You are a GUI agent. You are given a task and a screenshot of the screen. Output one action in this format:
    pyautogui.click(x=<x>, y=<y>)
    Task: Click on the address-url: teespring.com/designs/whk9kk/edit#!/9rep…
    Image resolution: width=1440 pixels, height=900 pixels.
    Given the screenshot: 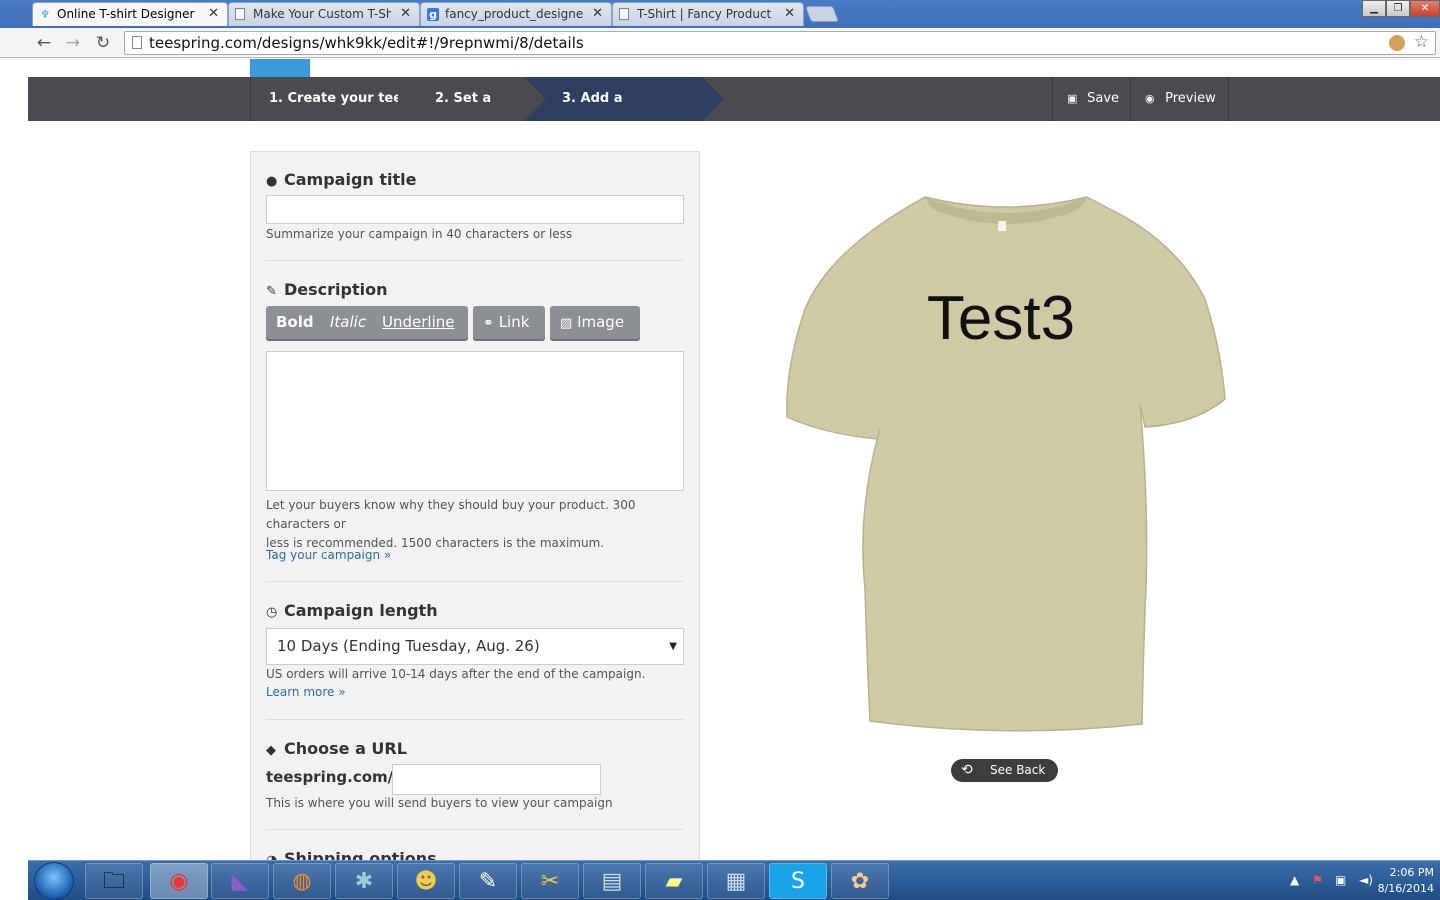 What is the action you would take?
    pyautogui.click(x=366, y=43)
    